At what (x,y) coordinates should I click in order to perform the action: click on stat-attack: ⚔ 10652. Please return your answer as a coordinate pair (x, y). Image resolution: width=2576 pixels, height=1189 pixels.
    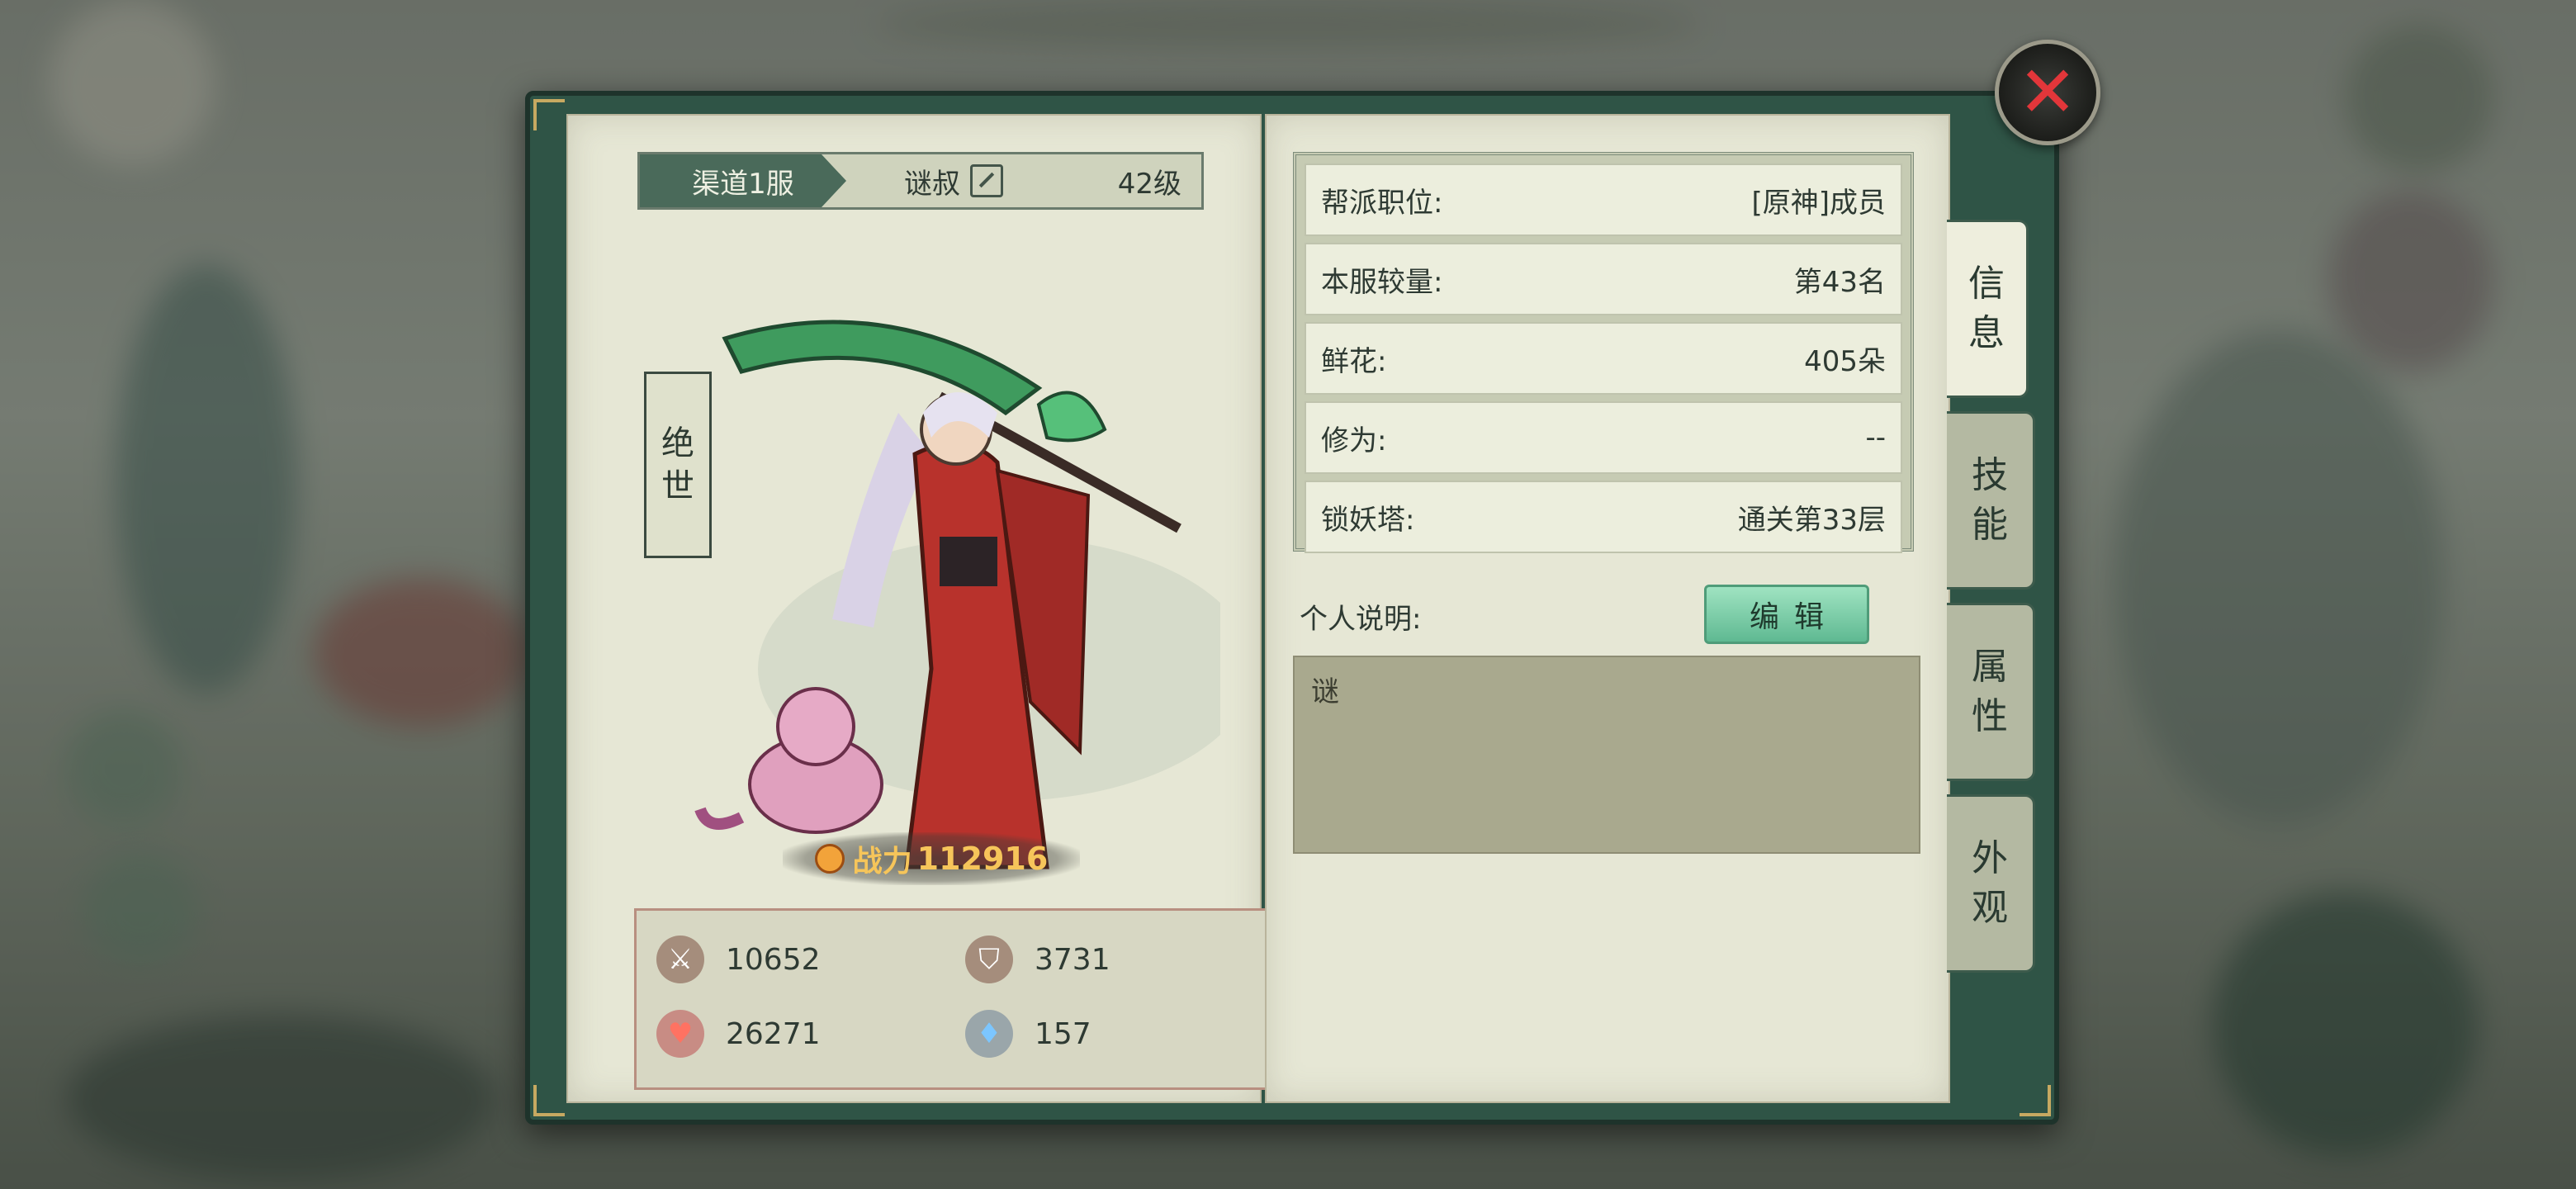
    Looking at the image, I should click on (738, 959).